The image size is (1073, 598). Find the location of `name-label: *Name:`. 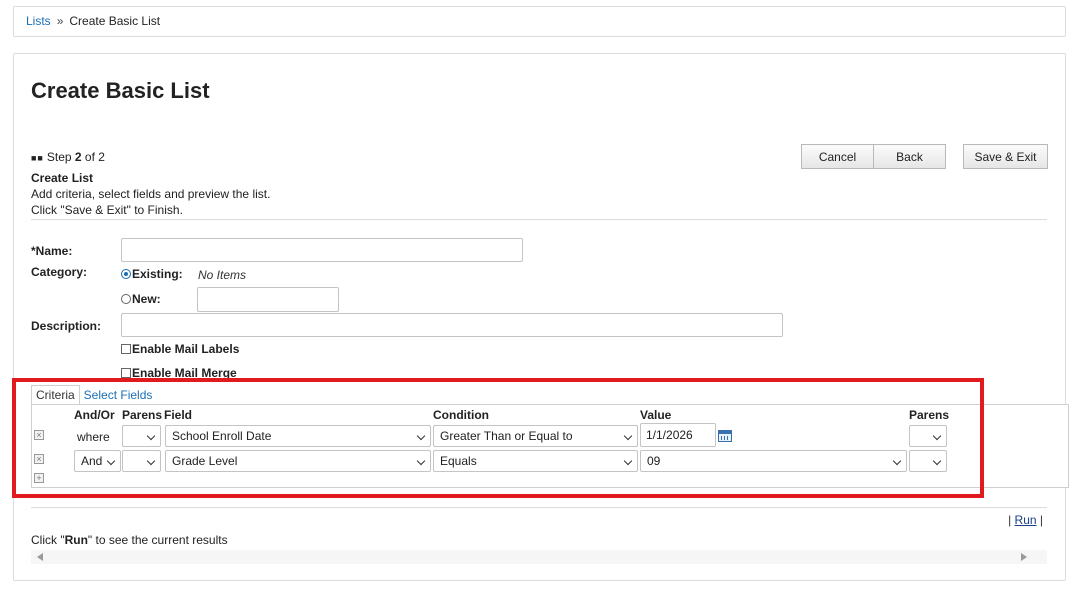

name-label: *Name: is located at coordinates (52, 251).